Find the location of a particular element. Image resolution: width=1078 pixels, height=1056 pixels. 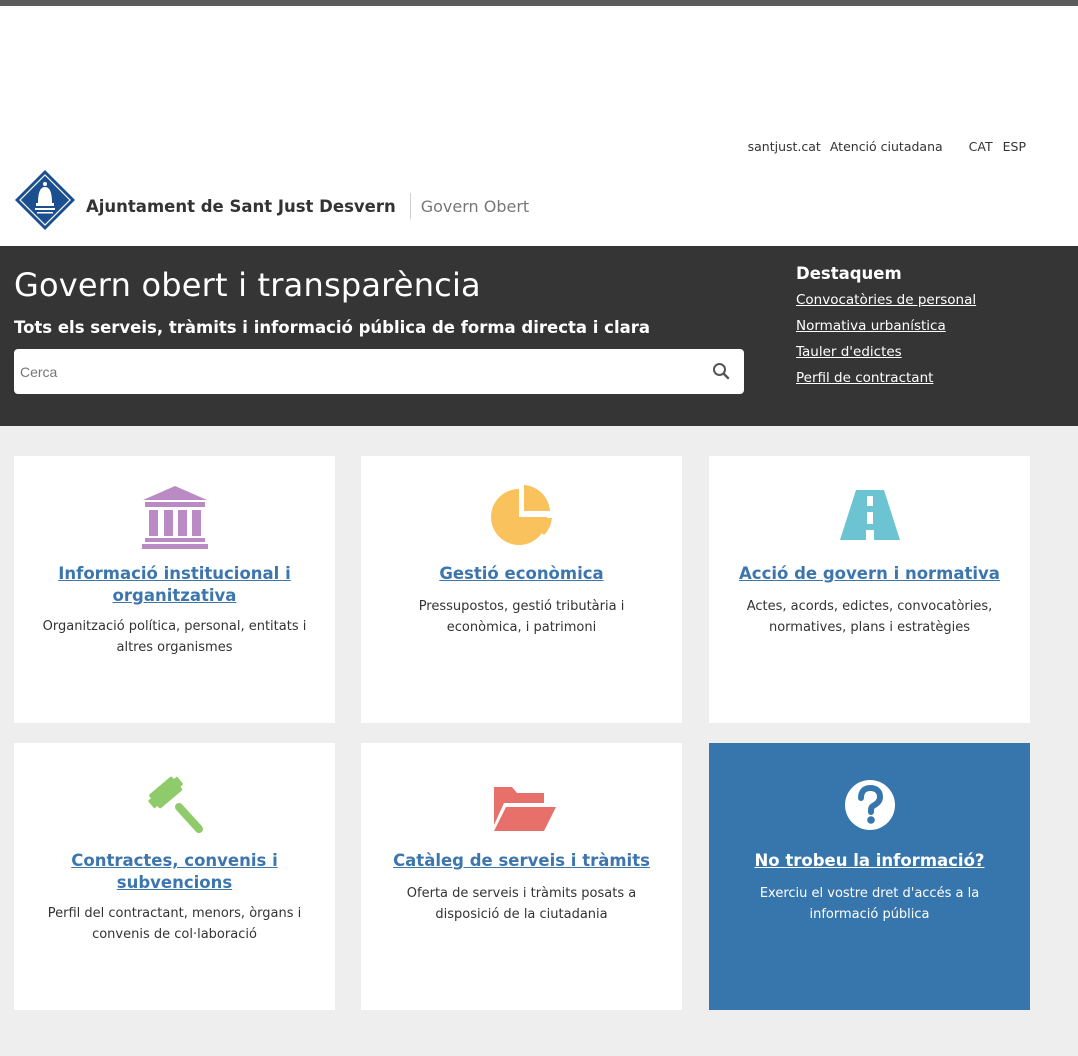

search-icon is located at coordinates (721, 371).